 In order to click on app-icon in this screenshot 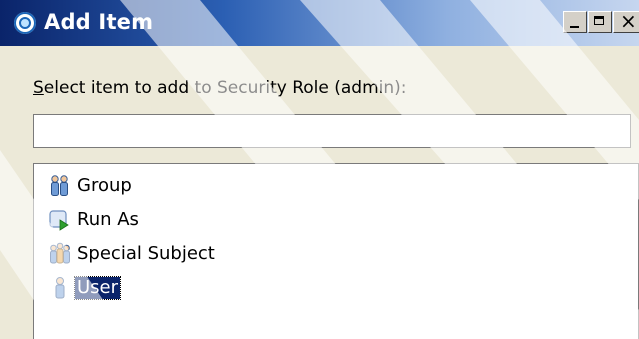, I will do `click(25, 23)`.